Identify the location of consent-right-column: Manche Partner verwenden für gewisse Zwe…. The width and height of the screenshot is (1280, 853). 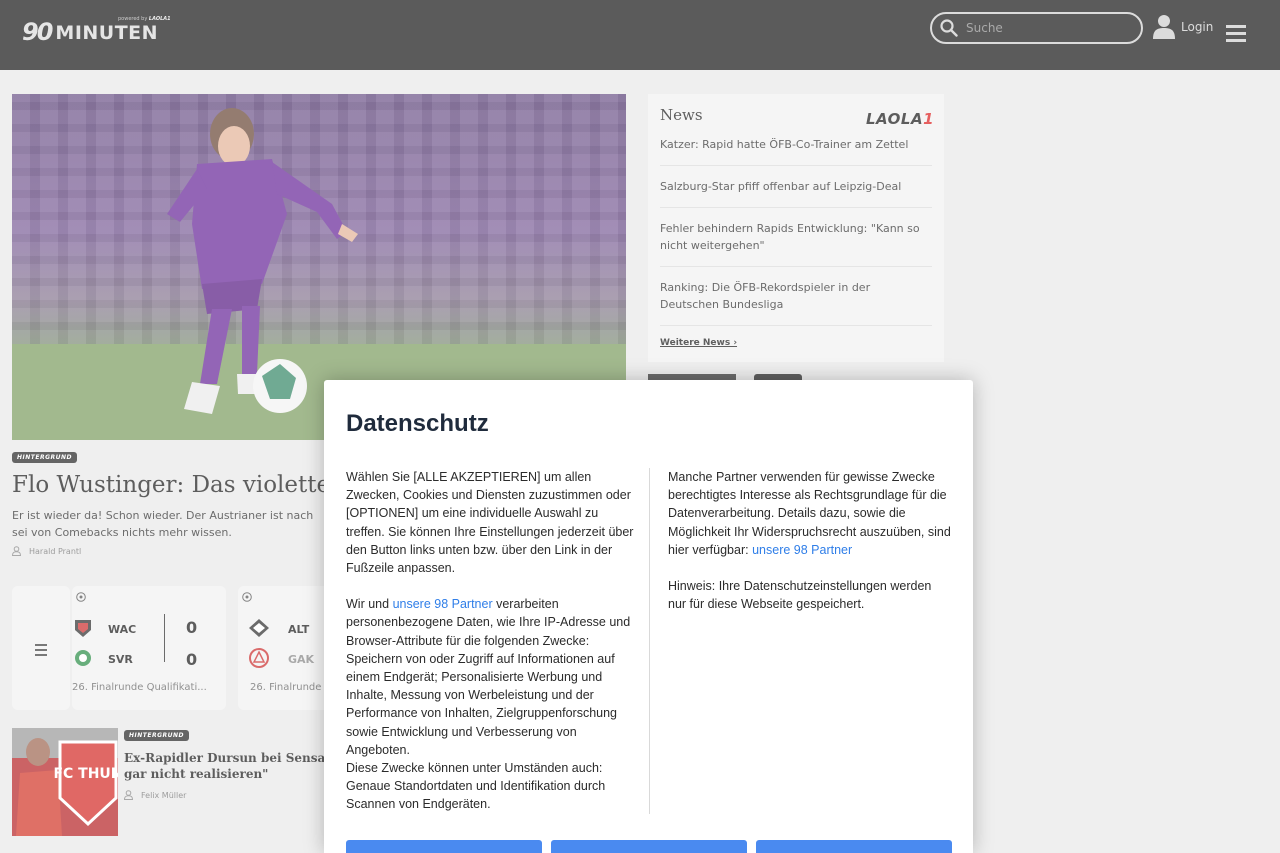
(810, 540).